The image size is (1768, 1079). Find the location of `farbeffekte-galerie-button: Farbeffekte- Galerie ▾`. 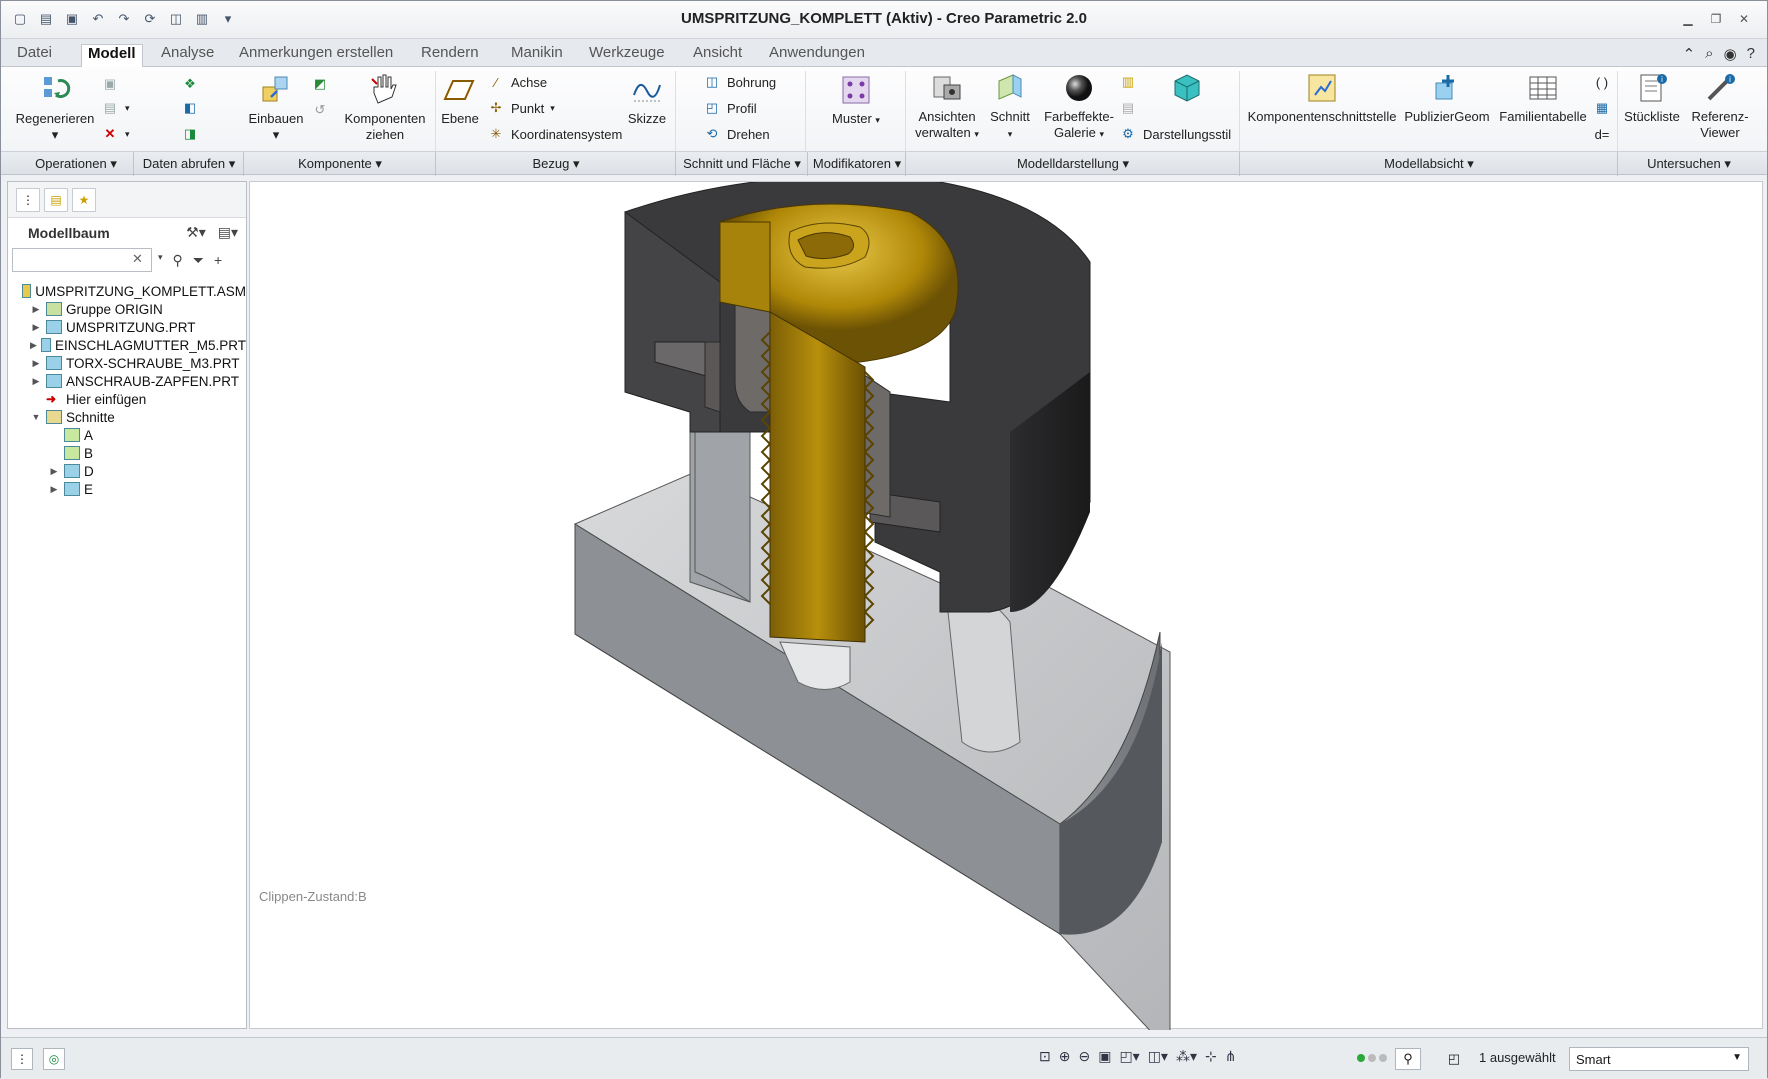

farbeffekte-galerie-button: Farbeffekte- Galerie ▾ is located at coordinates (1079, 106).